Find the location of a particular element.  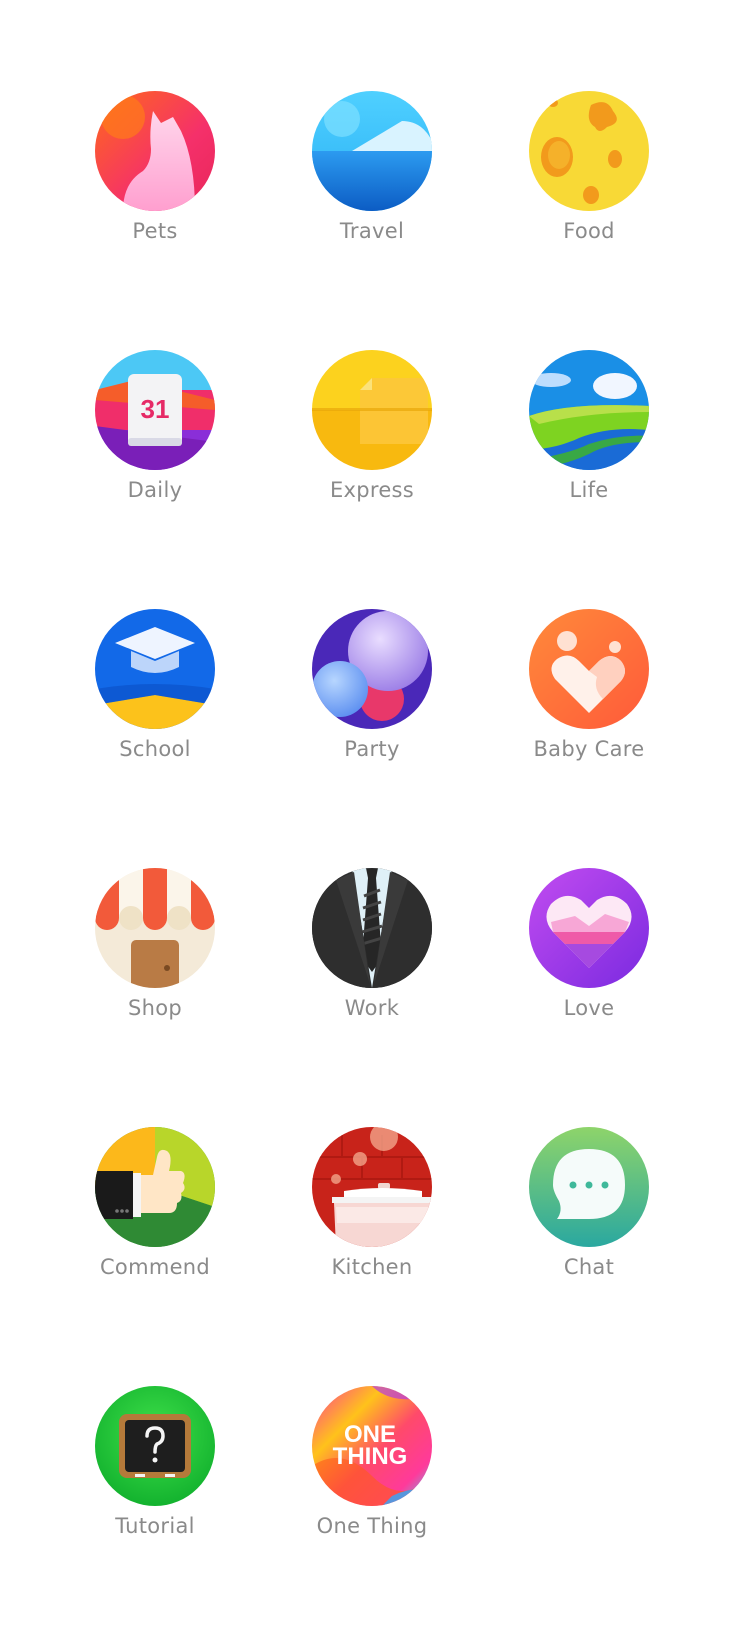

chat-bubble-icon is located at coordinates (589, 1187).